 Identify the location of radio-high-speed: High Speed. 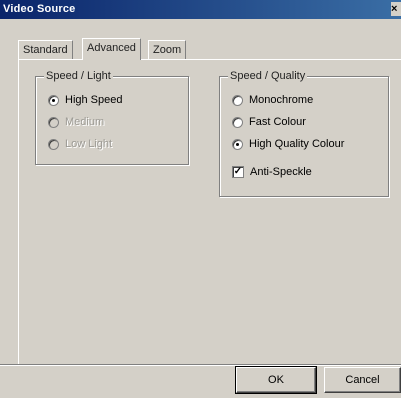
(85, 100).